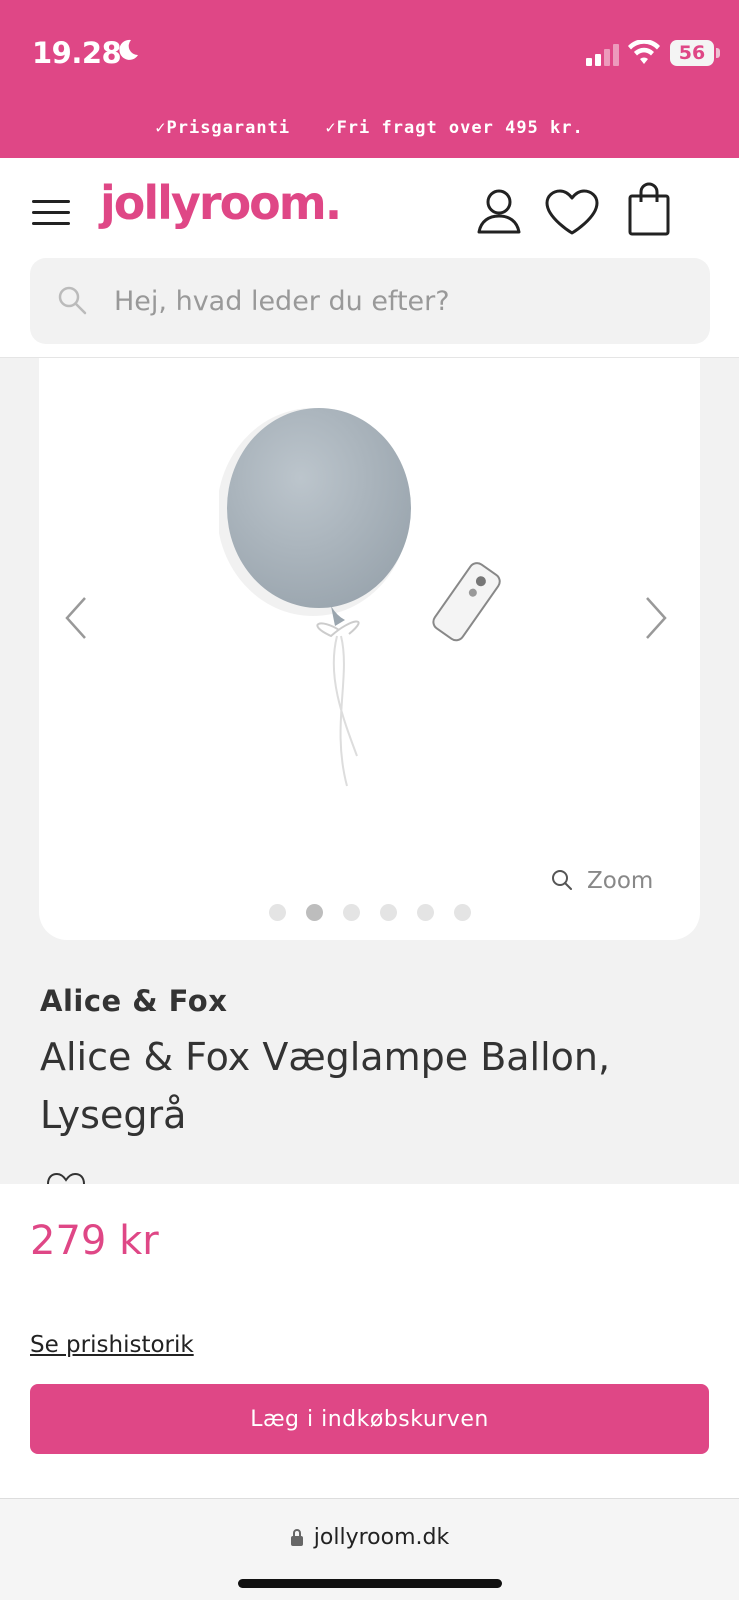 The height and width of the screenshot is (1600, 739). Describe the element at coordinates (369, 1419) in the screenshot. I see `add-to-cart-button: Læg i indkøbskurven` at that location.